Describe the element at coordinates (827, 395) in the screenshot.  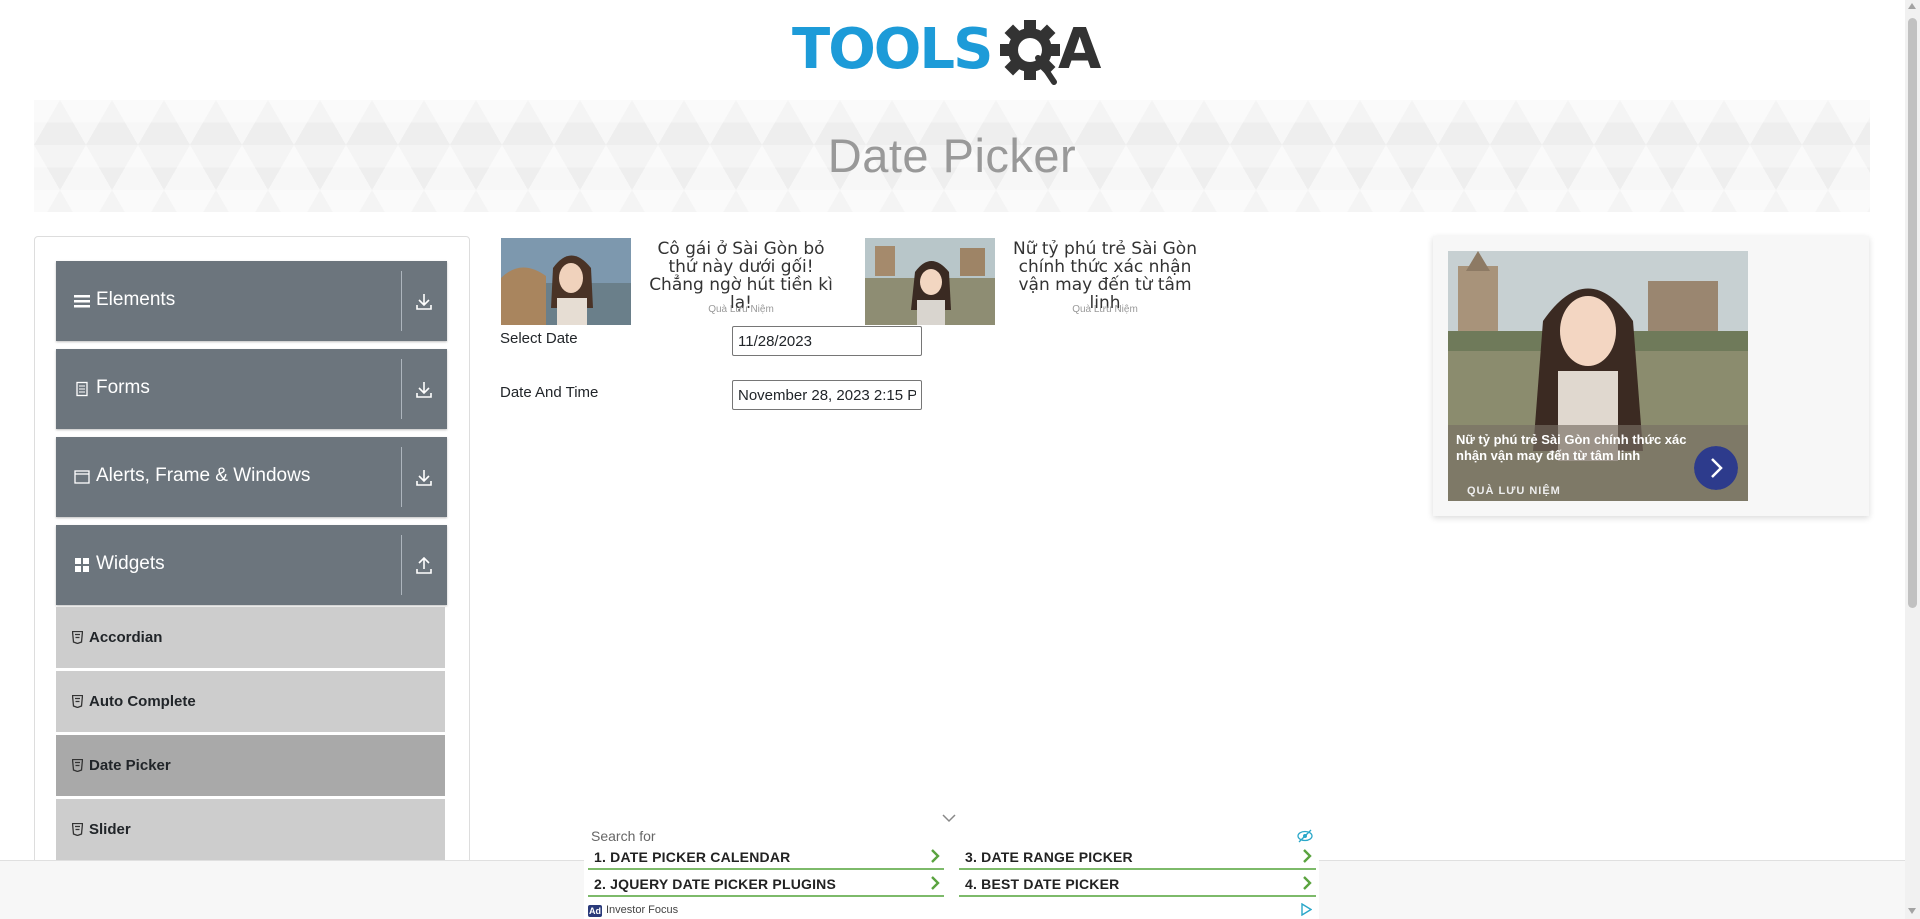
I see `date-and-time-input` at that location.